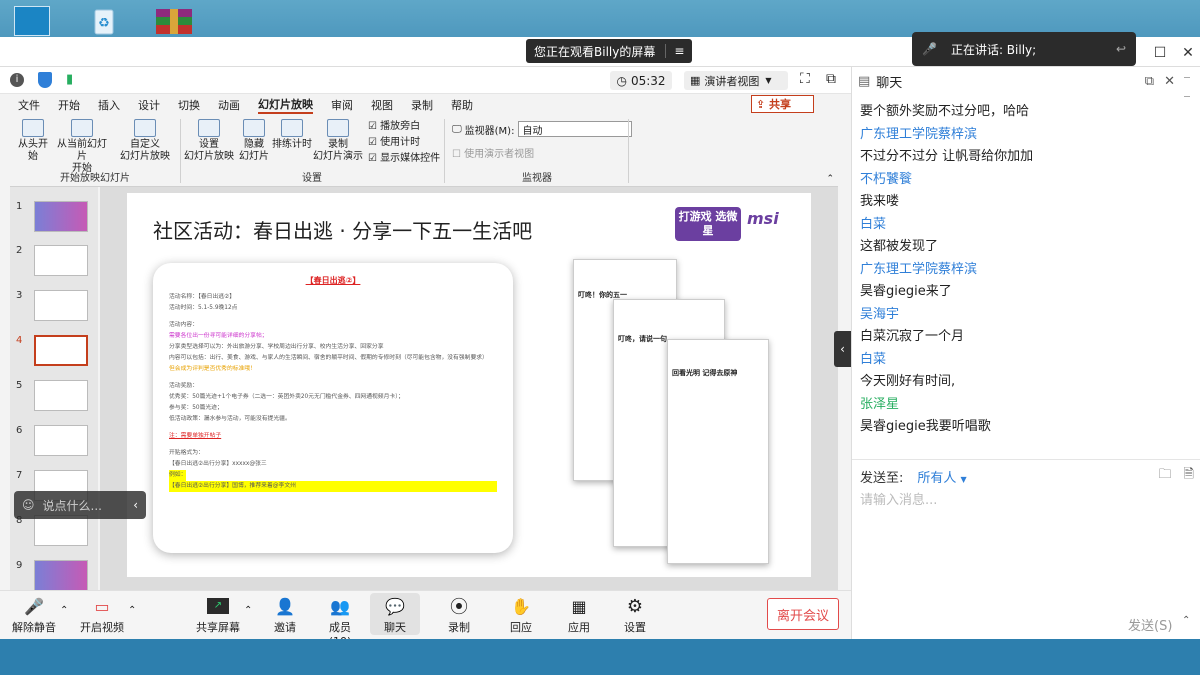 The width and height of the screenshot is (1200, 675). What do you see at coordinates (462, 105) in the screenshot?
I see `tab-help: 帮助` at bounding box center [462, 105].